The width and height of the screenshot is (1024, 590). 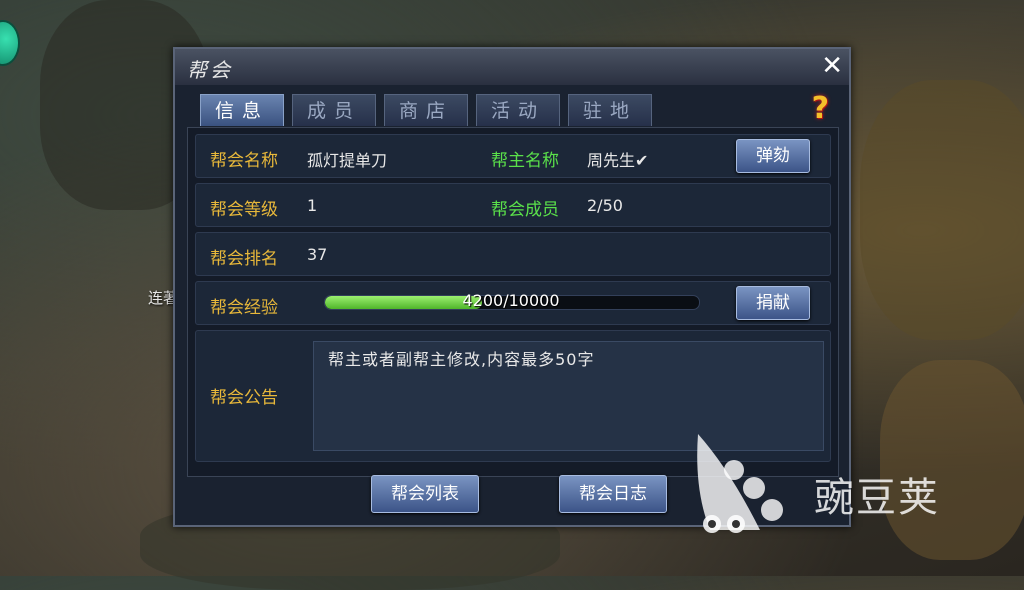 I want to click on members-value: 2/50, so click(x=605, y=205).